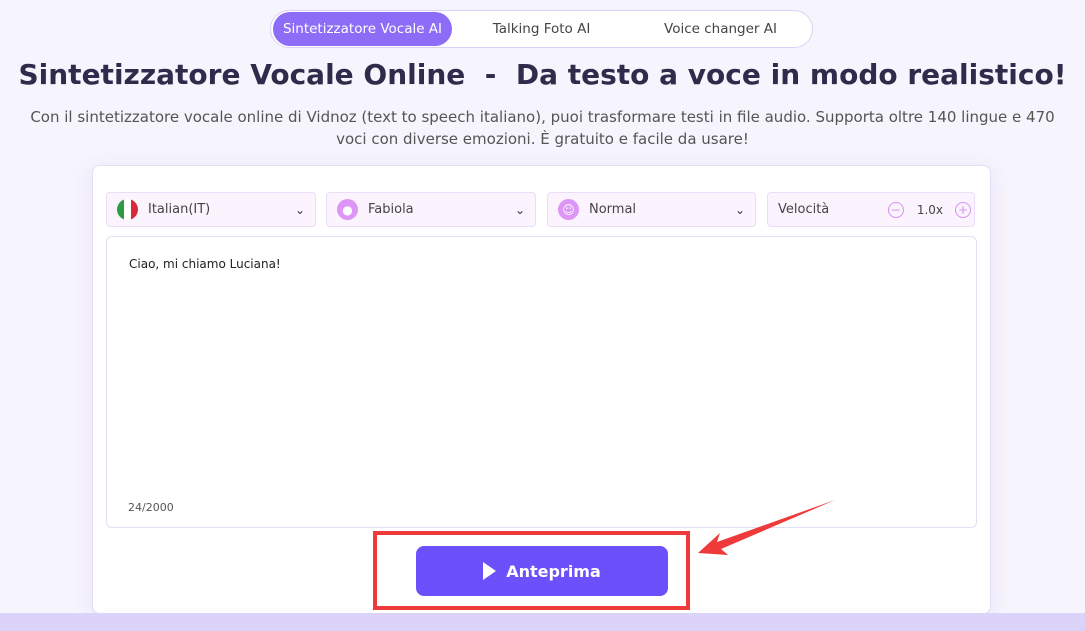 The width and height of the screenshot is (1085, 631). I want to click on emotion-value: Normal, so click(613, 209).